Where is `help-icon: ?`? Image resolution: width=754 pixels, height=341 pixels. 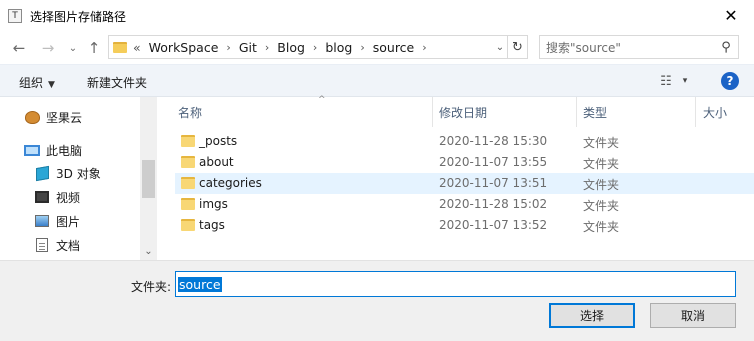 help-icon: ? is located at coordinates (730, 81).